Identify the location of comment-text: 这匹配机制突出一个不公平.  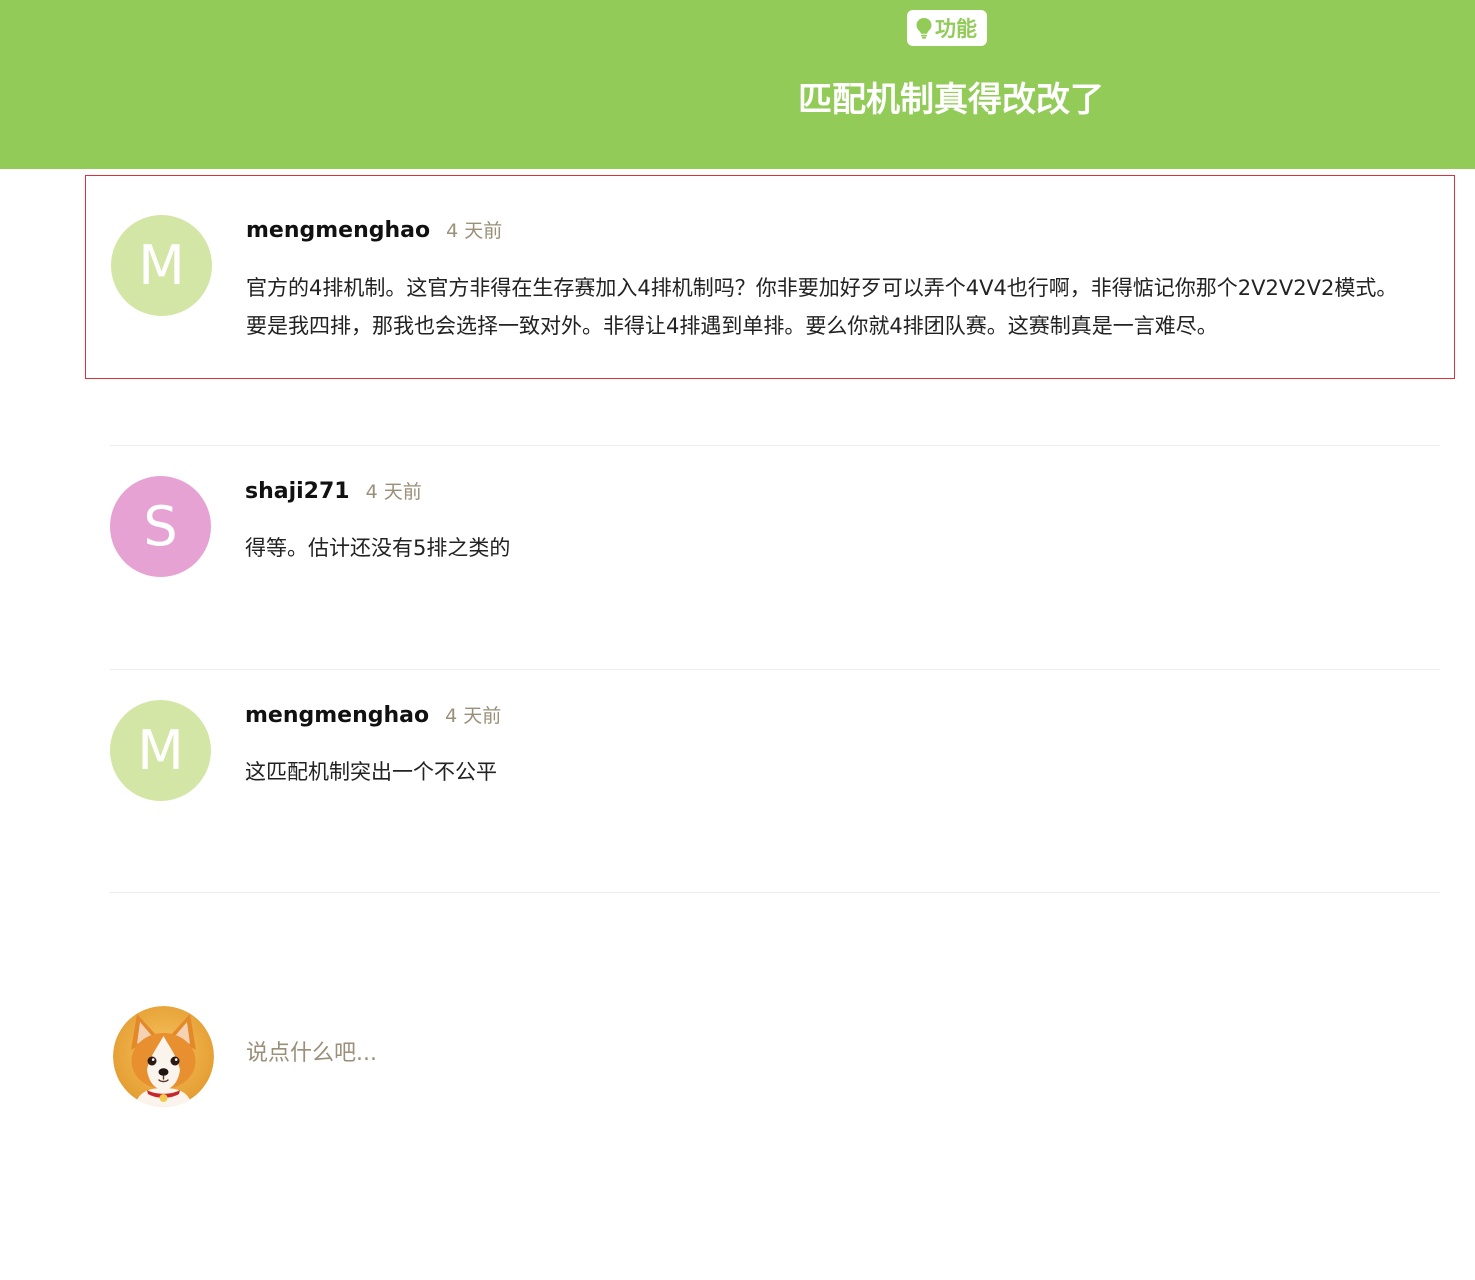
(371, 772).